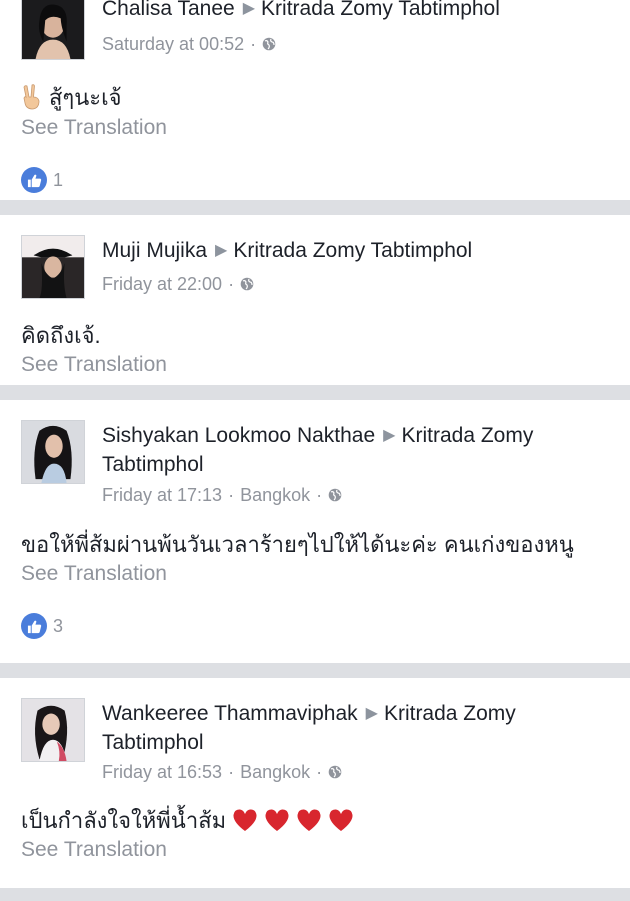 This screenshot has width=630, height=901. What do you see at coordinates (238, 435) in the screenshot?
I see `author-name: Sishyakan Lookmoo Nakthae` at bounding box center [238, 435].